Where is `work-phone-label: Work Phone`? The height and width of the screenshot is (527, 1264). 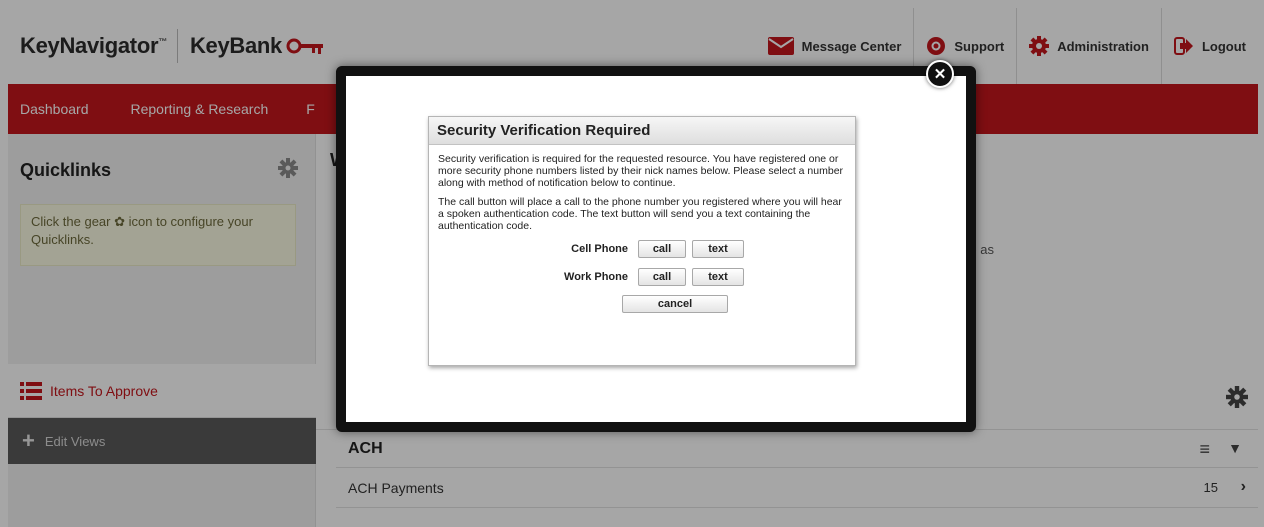
work-phone-label: Work Phone is located at coordinates (596, 277).